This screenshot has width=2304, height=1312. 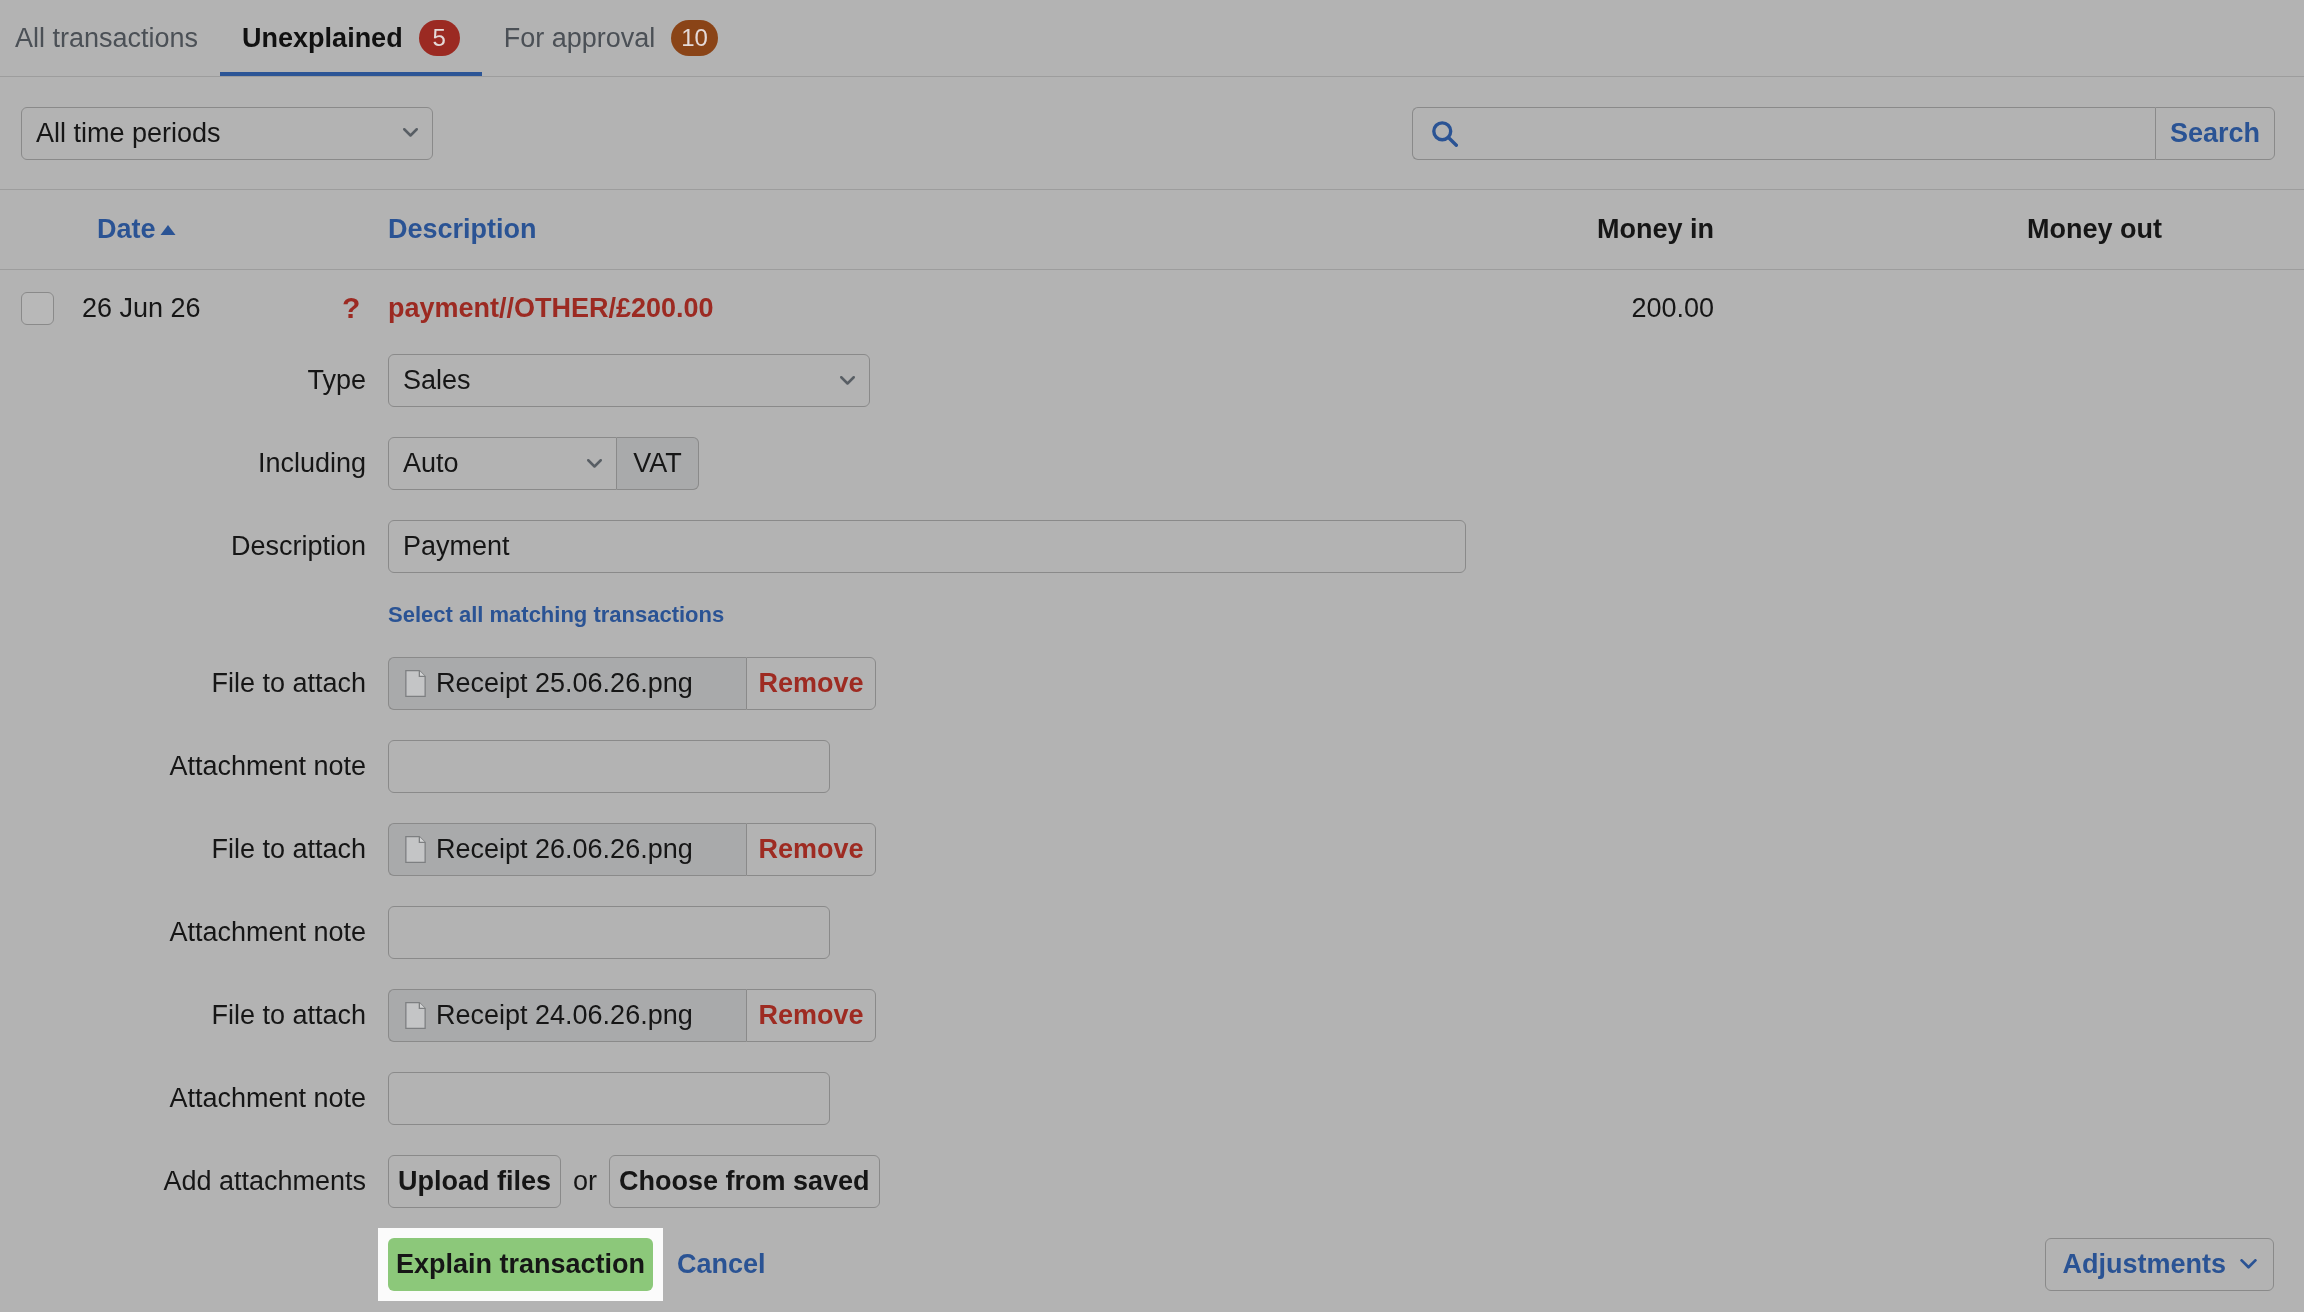 What do you see at coordinates (126, 229) in the screenshot?
I see `column-header: Date` at bounding box center [126, 229].